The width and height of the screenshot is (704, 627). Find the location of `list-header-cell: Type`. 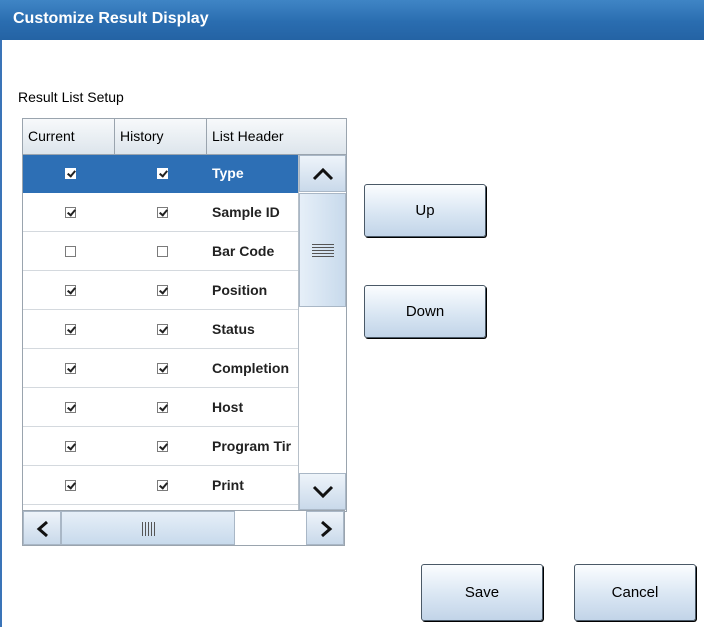

list-header-cell: Type is located at coordinates (228, 173).